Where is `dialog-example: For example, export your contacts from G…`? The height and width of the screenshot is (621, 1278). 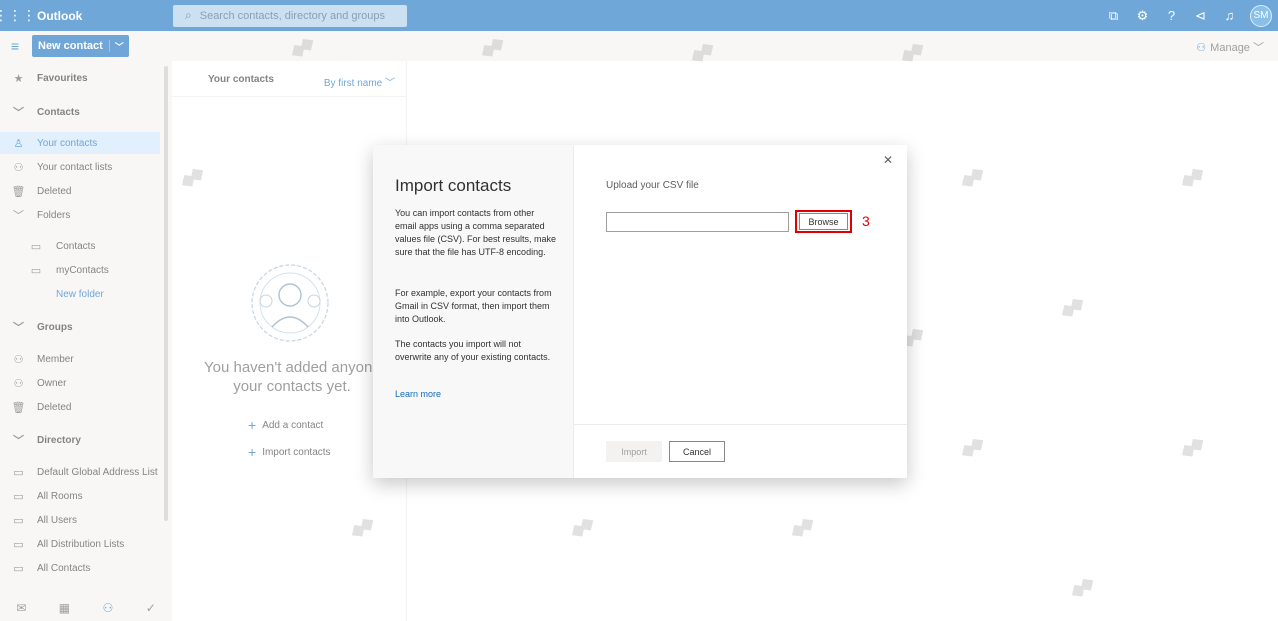
dialog-example: For example, export your contacts from G… is located at coordinates (473, 306).